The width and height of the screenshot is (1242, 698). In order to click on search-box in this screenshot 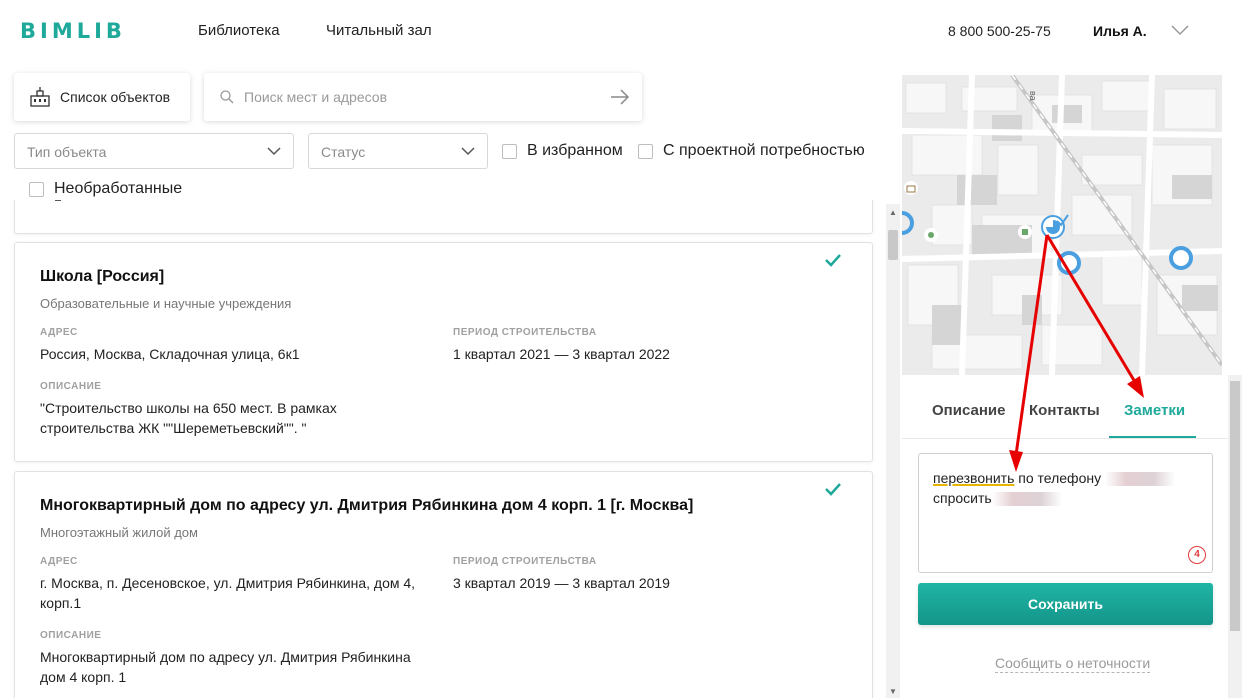, I will do `click(423, 97)`.